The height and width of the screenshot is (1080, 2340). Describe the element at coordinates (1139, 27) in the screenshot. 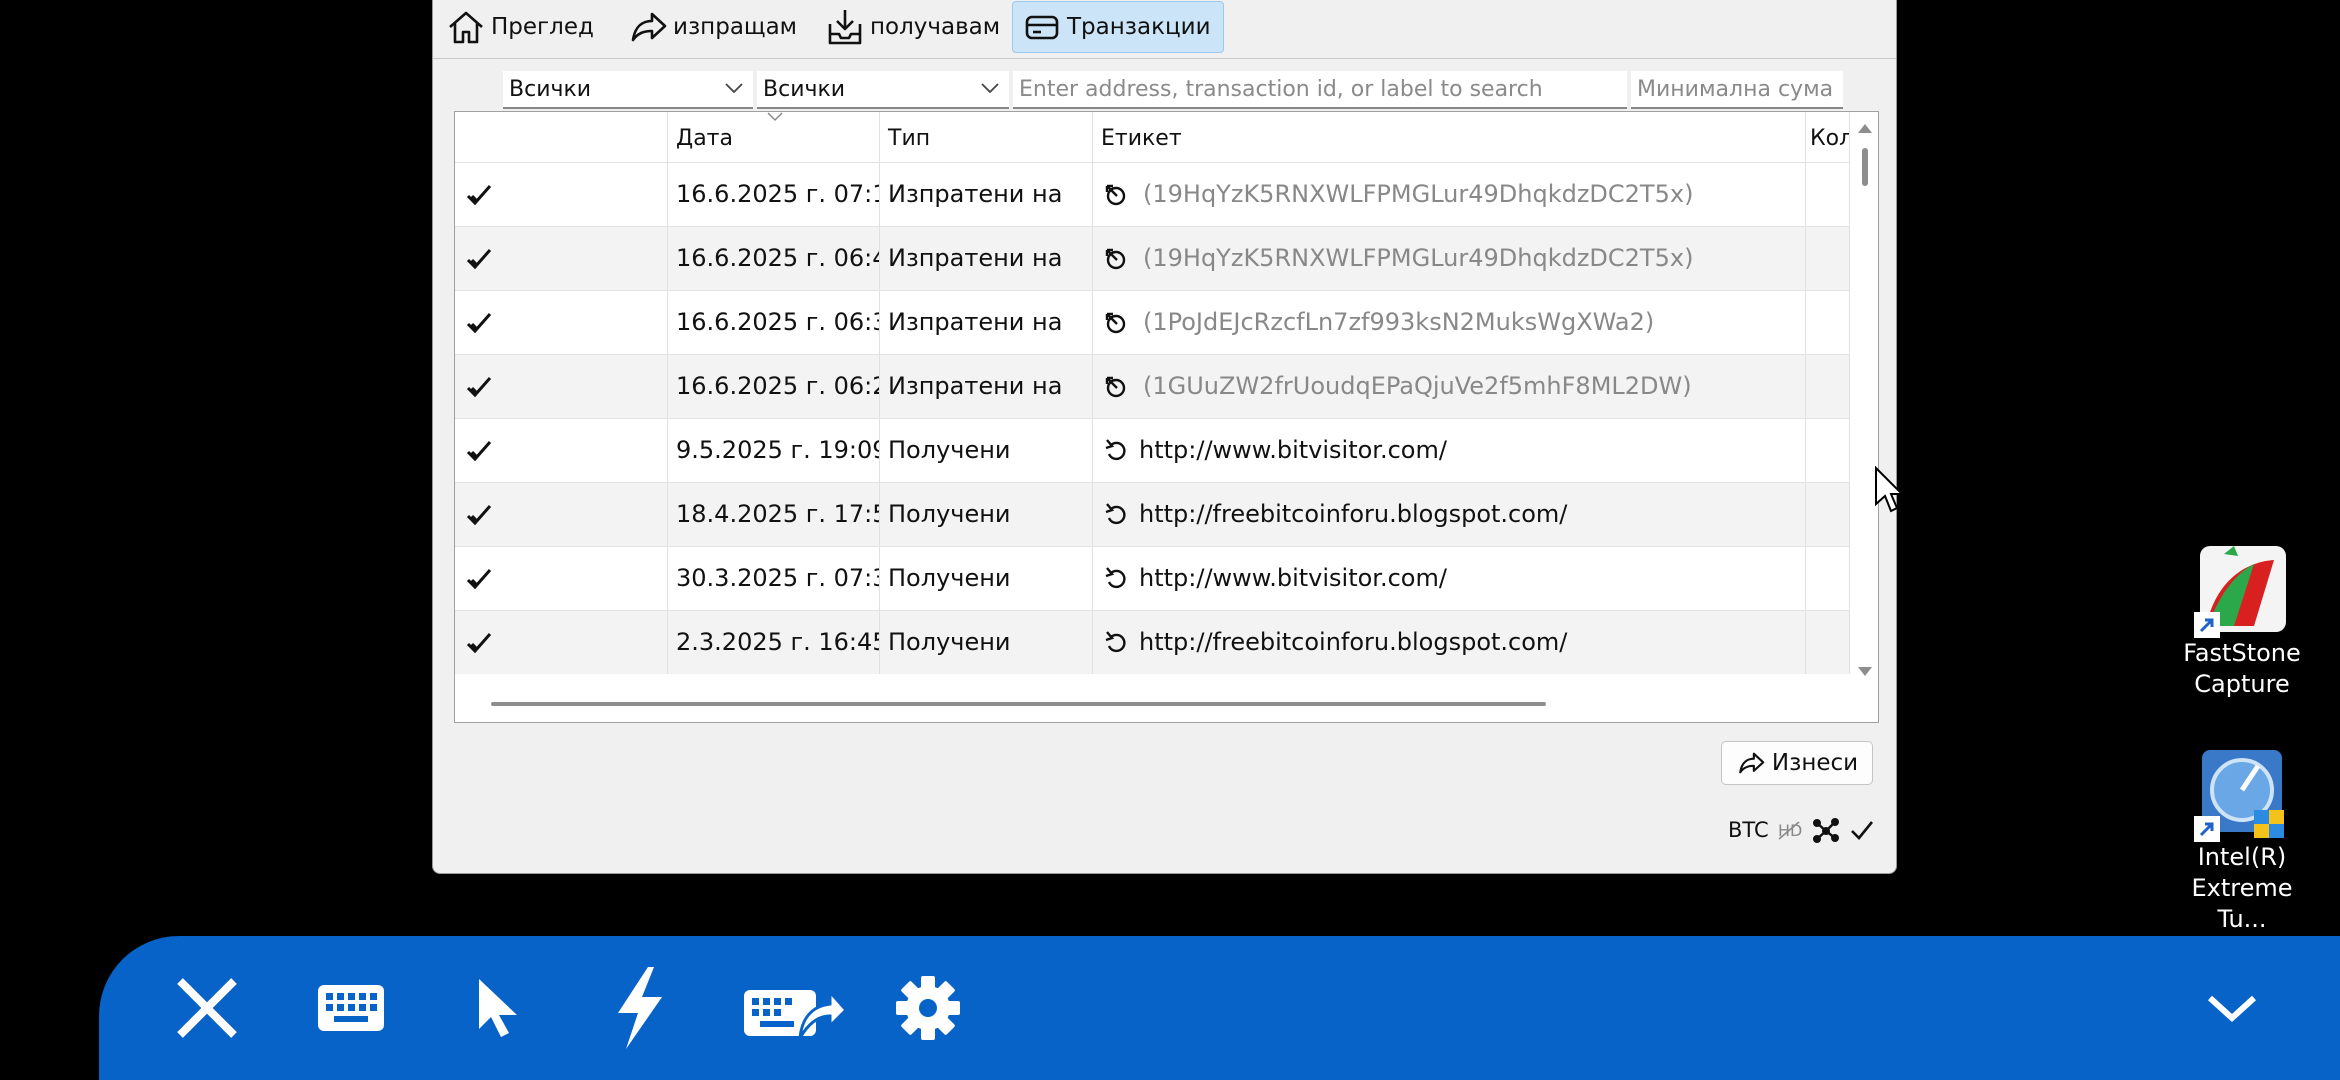

I see `transactions-label: Транзакции` at that location.